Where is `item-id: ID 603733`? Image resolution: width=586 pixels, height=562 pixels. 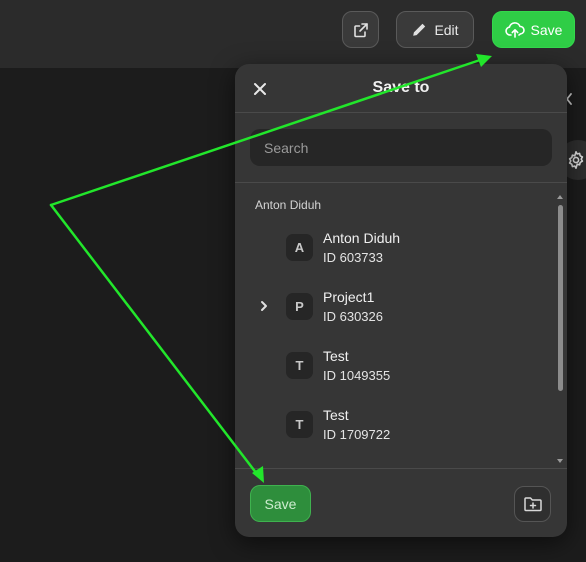 item-id: ID 603733 is located at coordinates (353, 257).